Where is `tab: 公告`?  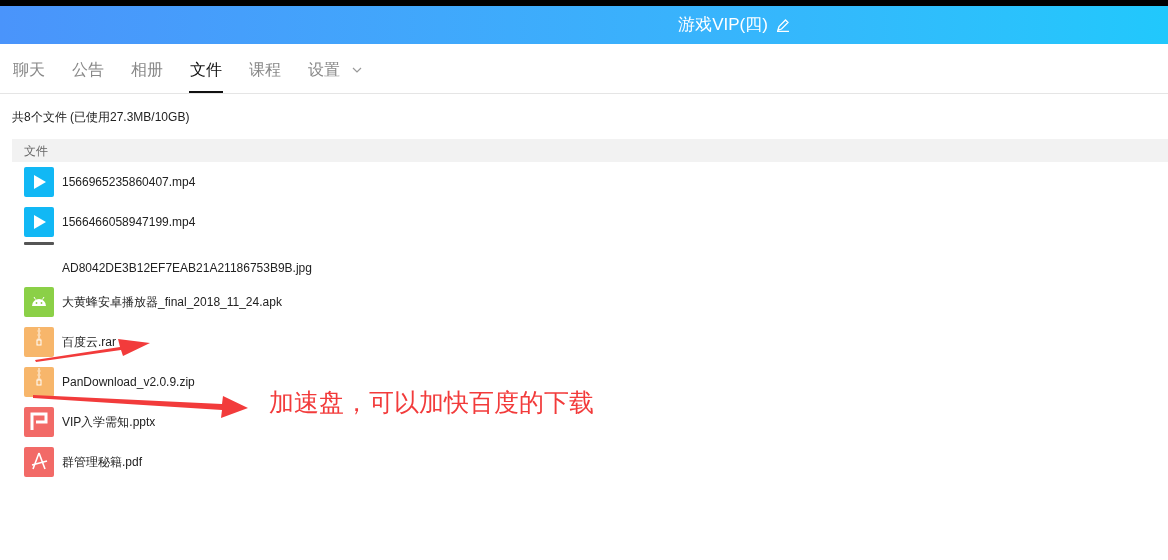
tab: 公告 is located at coordinates (88, 71).